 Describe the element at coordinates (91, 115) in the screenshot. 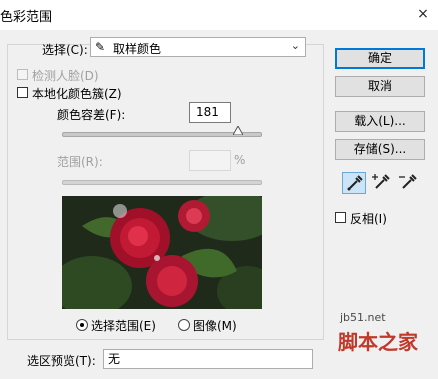

I see `fuzziness-label: 颜色容差(F):` at that location.